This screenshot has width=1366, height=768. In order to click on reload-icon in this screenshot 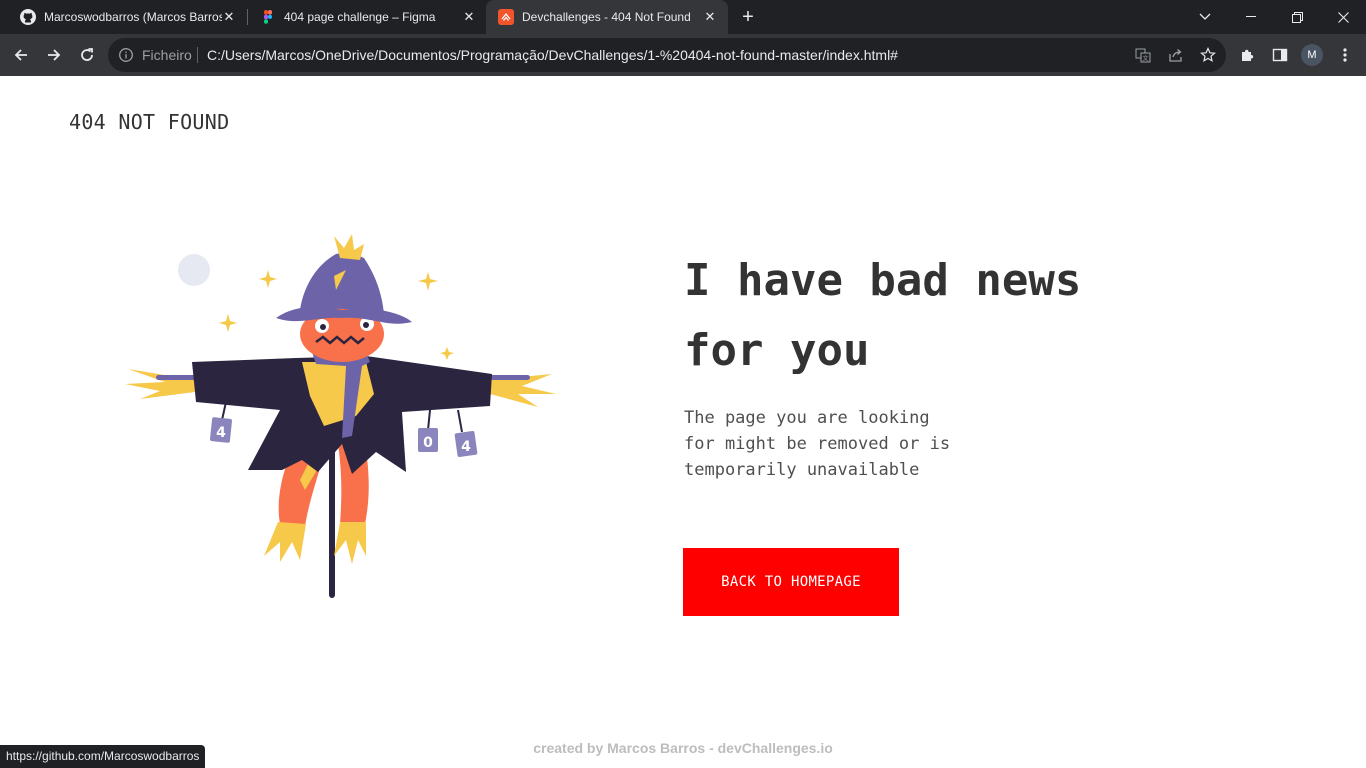, I will do `click(87, 55)`.